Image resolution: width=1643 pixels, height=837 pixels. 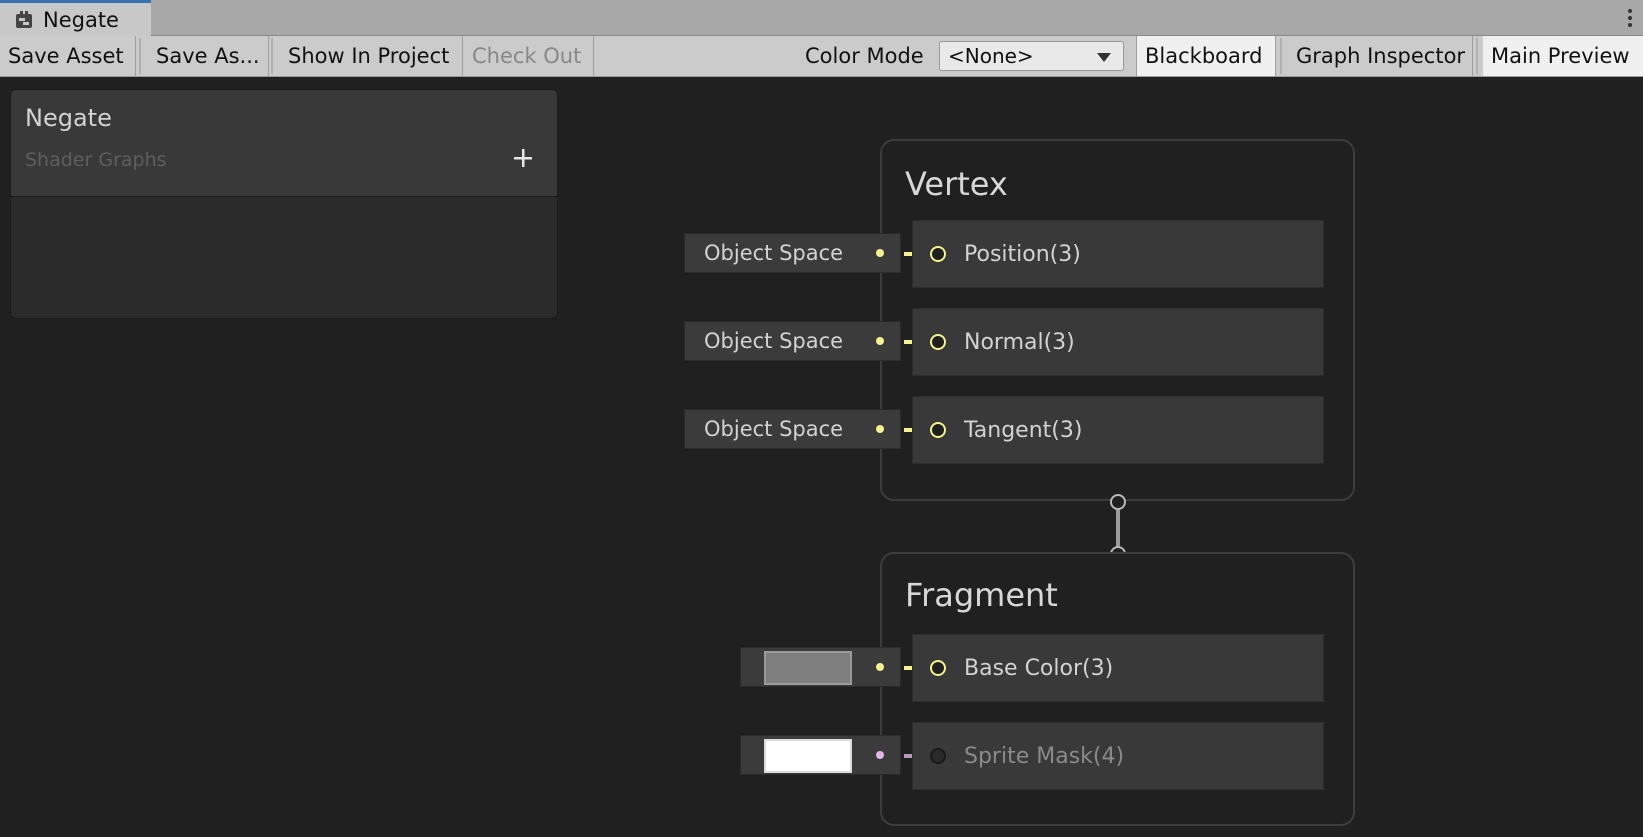 I want to click on check-out-button: Check Out, so click(x=529, y=56).